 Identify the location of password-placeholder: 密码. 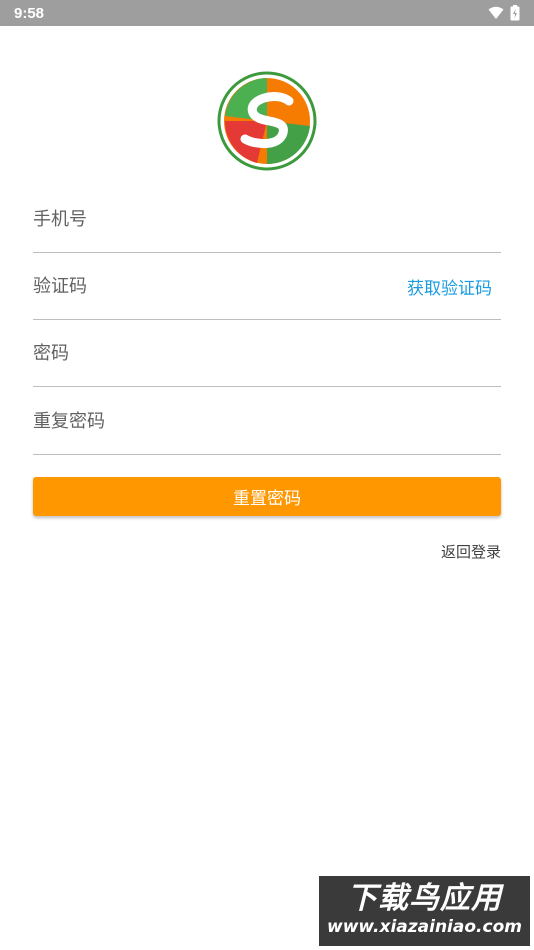
(51, 353).